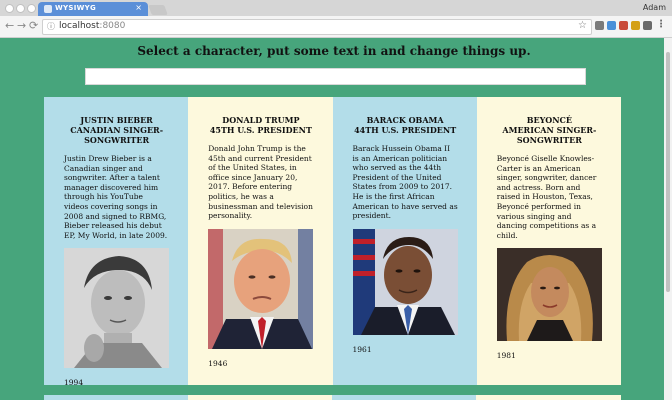  What do you see at coordinates (549, 130) in the screenshot?
I see `character-name: BEYONCÉ AMERICAN SINGER-SONGWRITER` at bounding box center [549, 130].